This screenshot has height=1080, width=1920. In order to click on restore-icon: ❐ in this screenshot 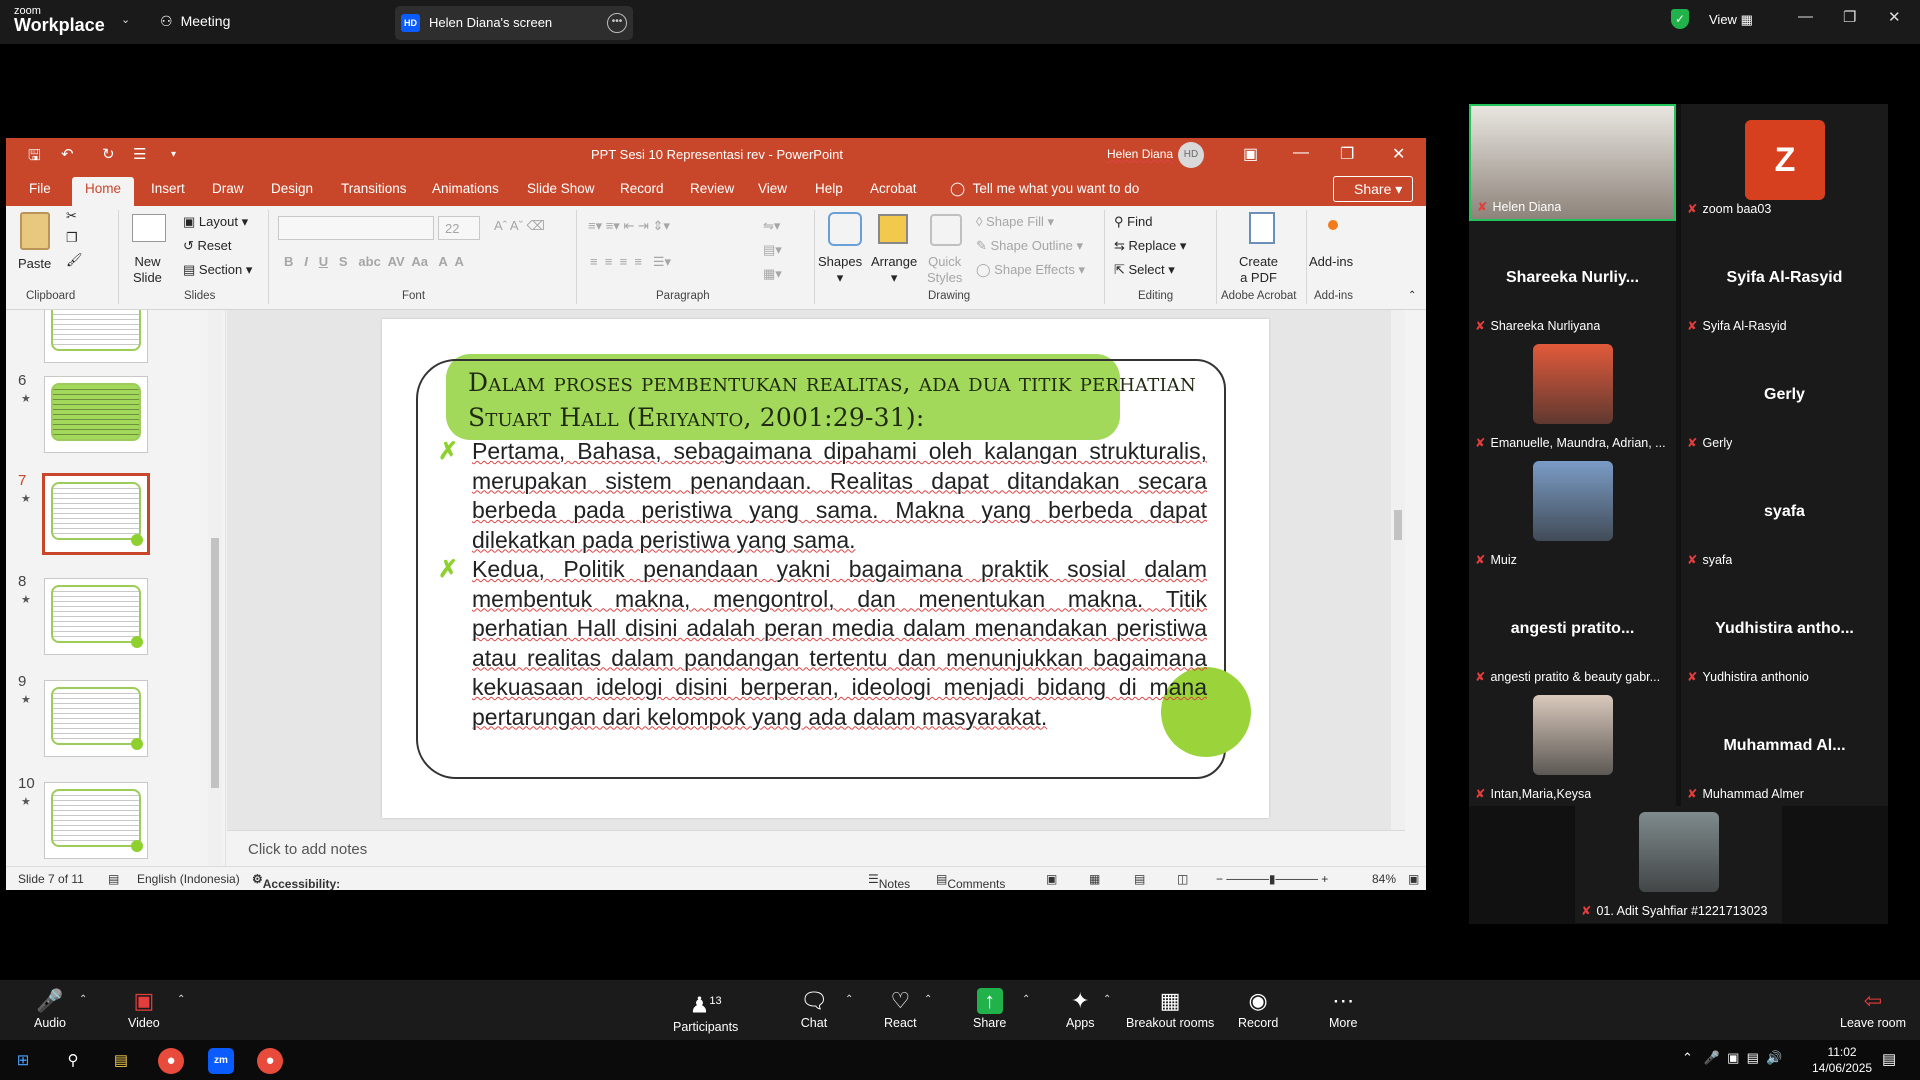, I will do `click(1849, 17)`.